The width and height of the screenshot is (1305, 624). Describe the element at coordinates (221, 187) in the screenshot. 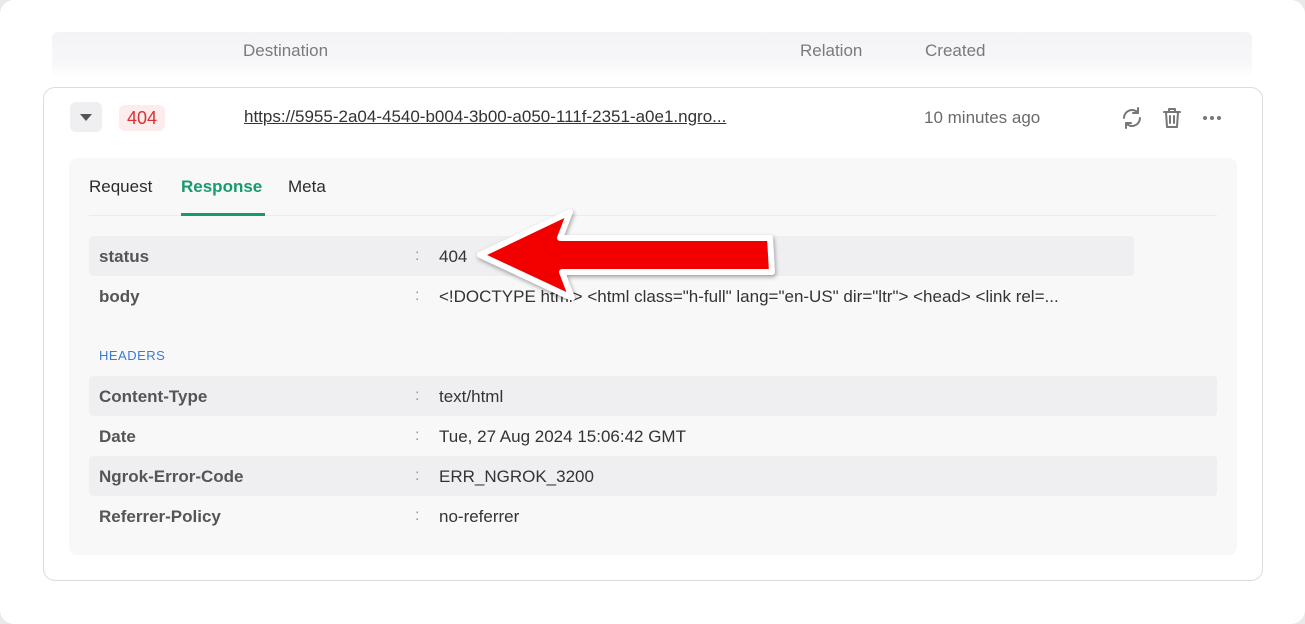

I see `tab-response: Response` at that location.